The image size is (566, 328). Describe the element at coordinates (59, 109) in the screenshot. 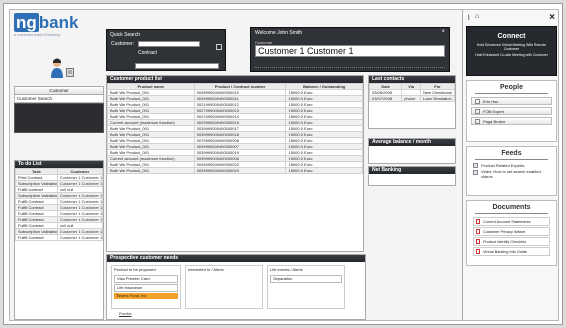

I see `sidebar-menu: Customer Customer Search` at that location.